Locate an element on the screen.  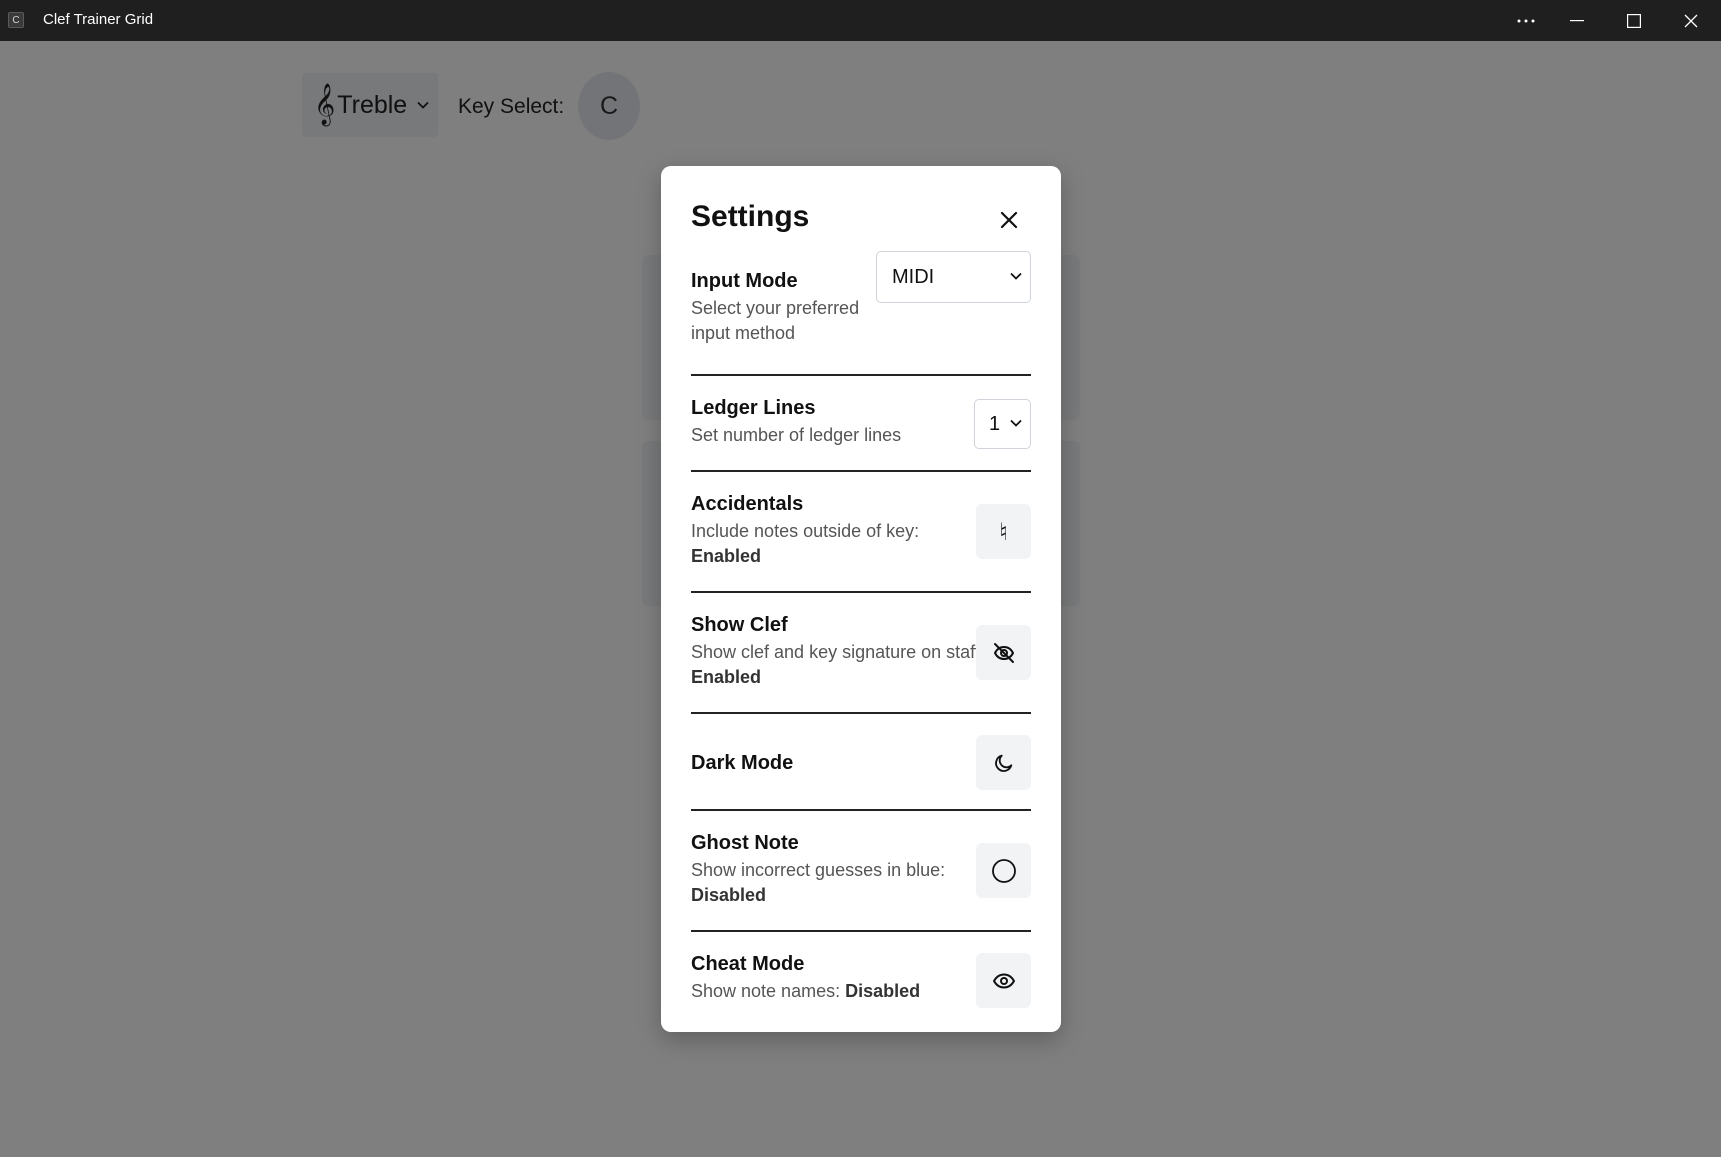
setting-description: Select your preferred input method is located at coordinates (775, 320).